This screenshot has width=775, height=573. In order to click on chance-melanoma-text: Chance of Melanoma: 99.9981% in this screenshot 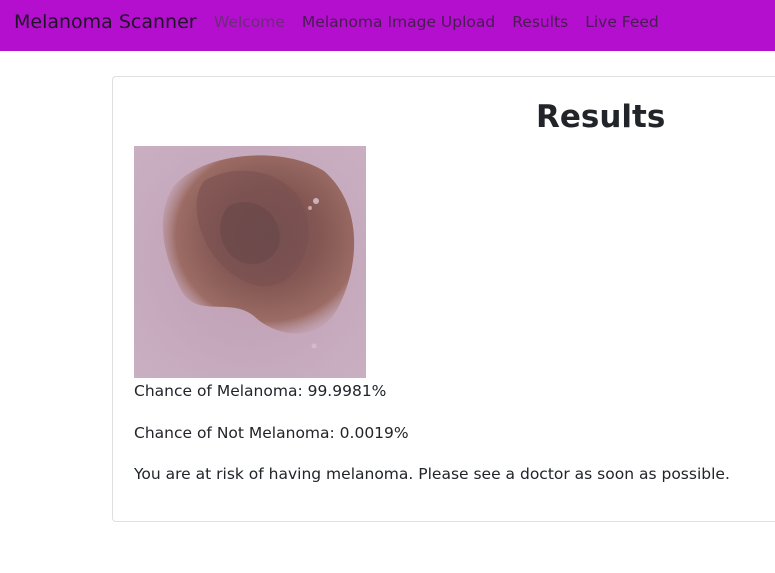, I will do `click(260, 391)`.